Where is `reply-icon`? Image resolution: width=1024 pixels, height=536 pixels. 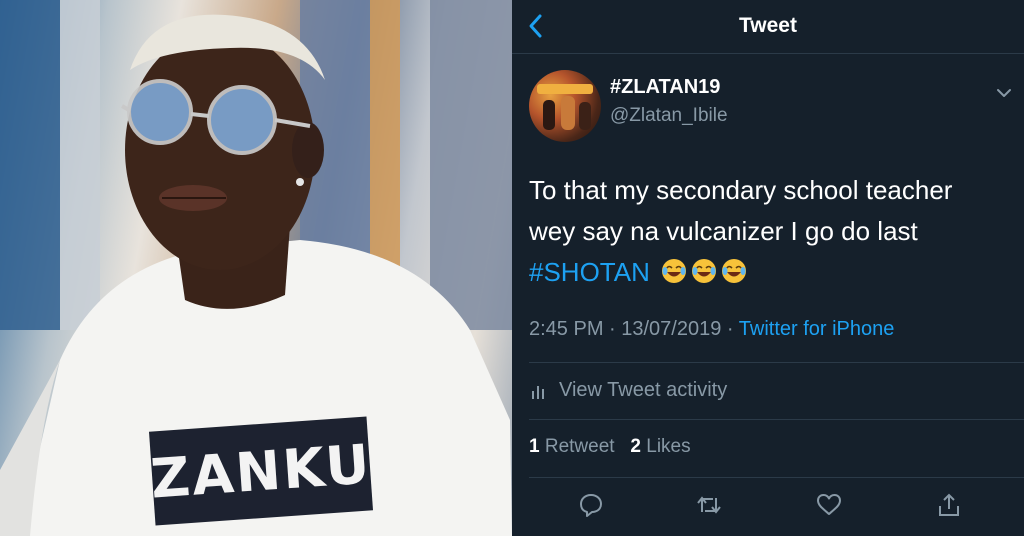
reply-icon is located at coordinates (591, 505).